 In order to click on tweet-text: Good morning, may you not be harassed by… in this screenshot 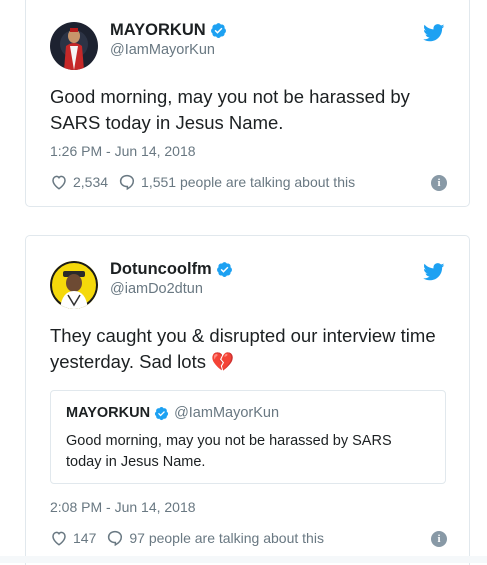, I will do `click(230, 109)`.